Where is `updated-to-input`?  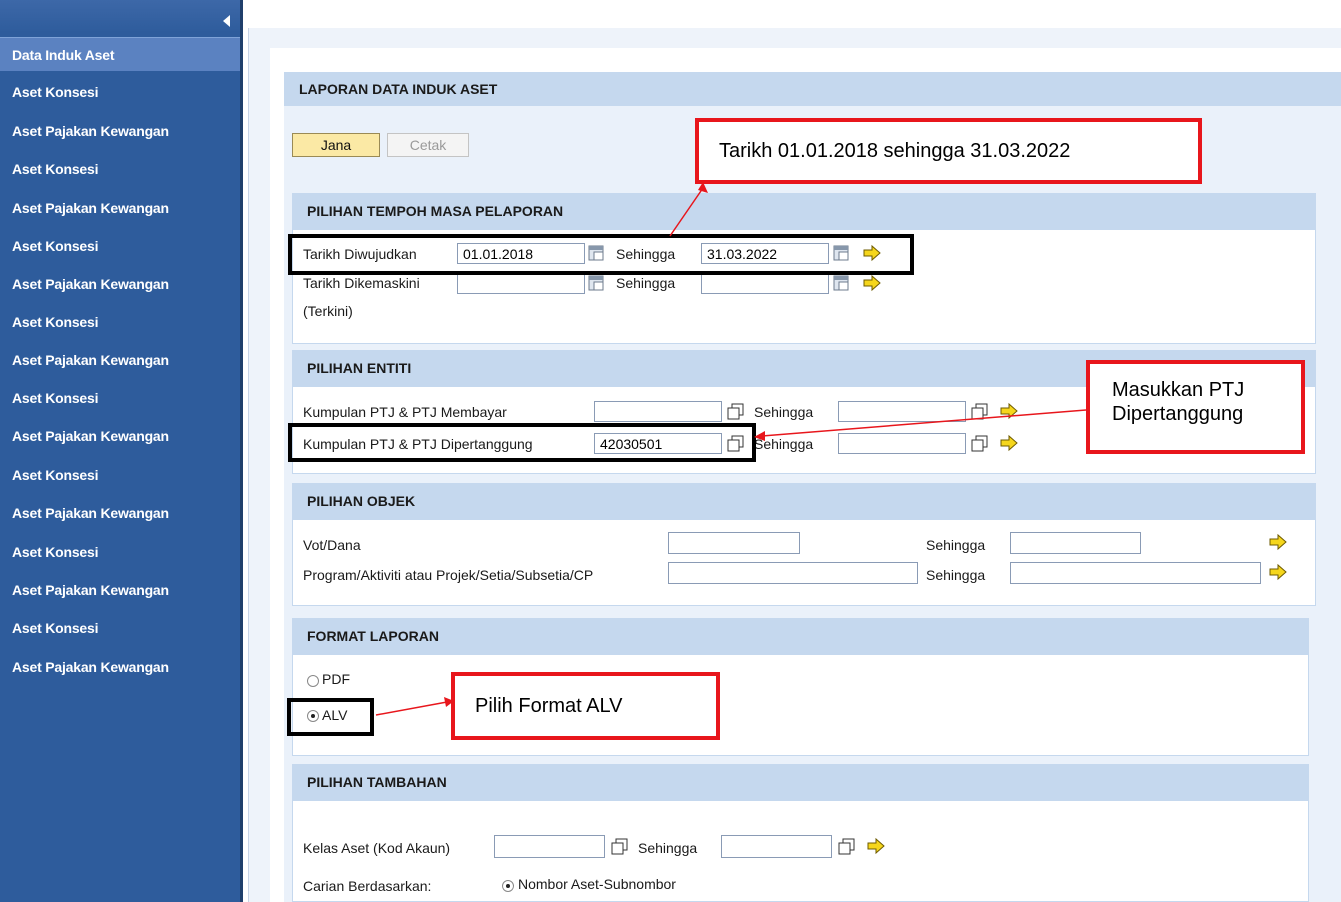 updated-to-input is located at coordinates (765, 283).